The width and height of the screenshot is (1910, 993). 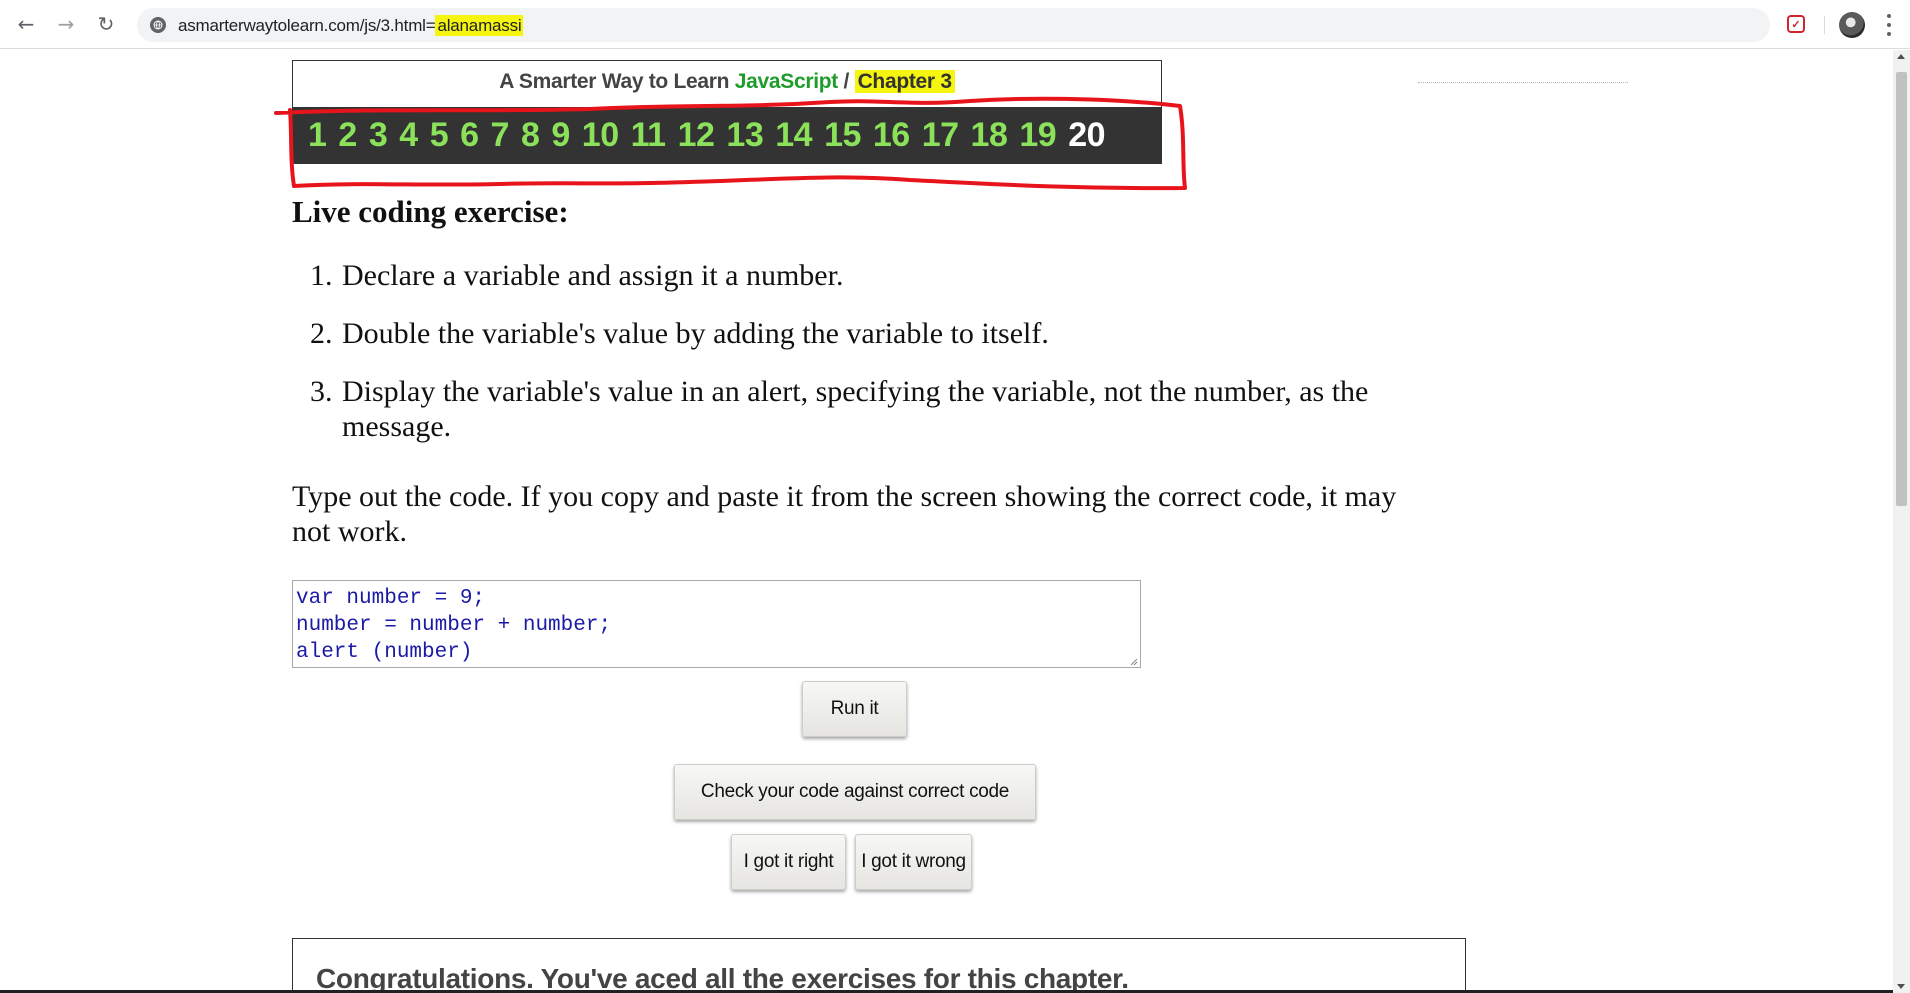 What do you see at coordinates (317, 135) in the screenshot?
I see `chapter-link-1: 1` at bounding box center [317, 135].